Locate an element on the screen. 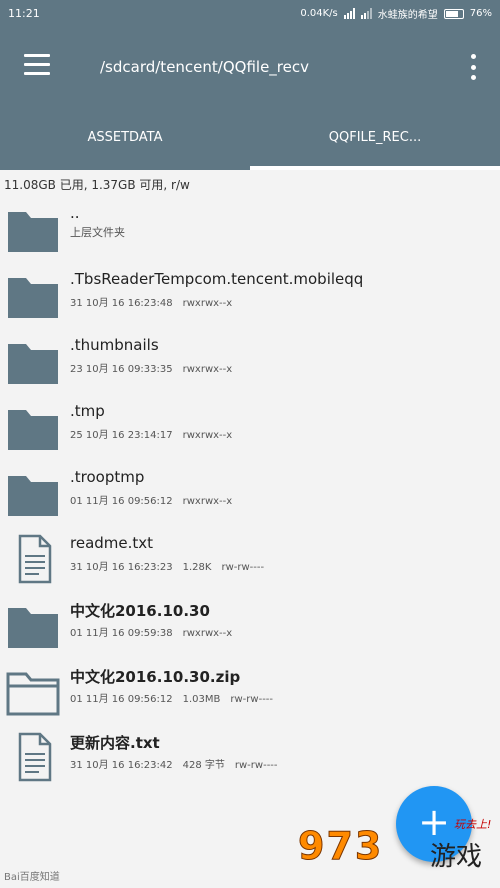 This screenshot has height=888, width=500. file-meta: 31 10月 16 16:23:48 rwxrwx--x is located at coordinates (156, 301).